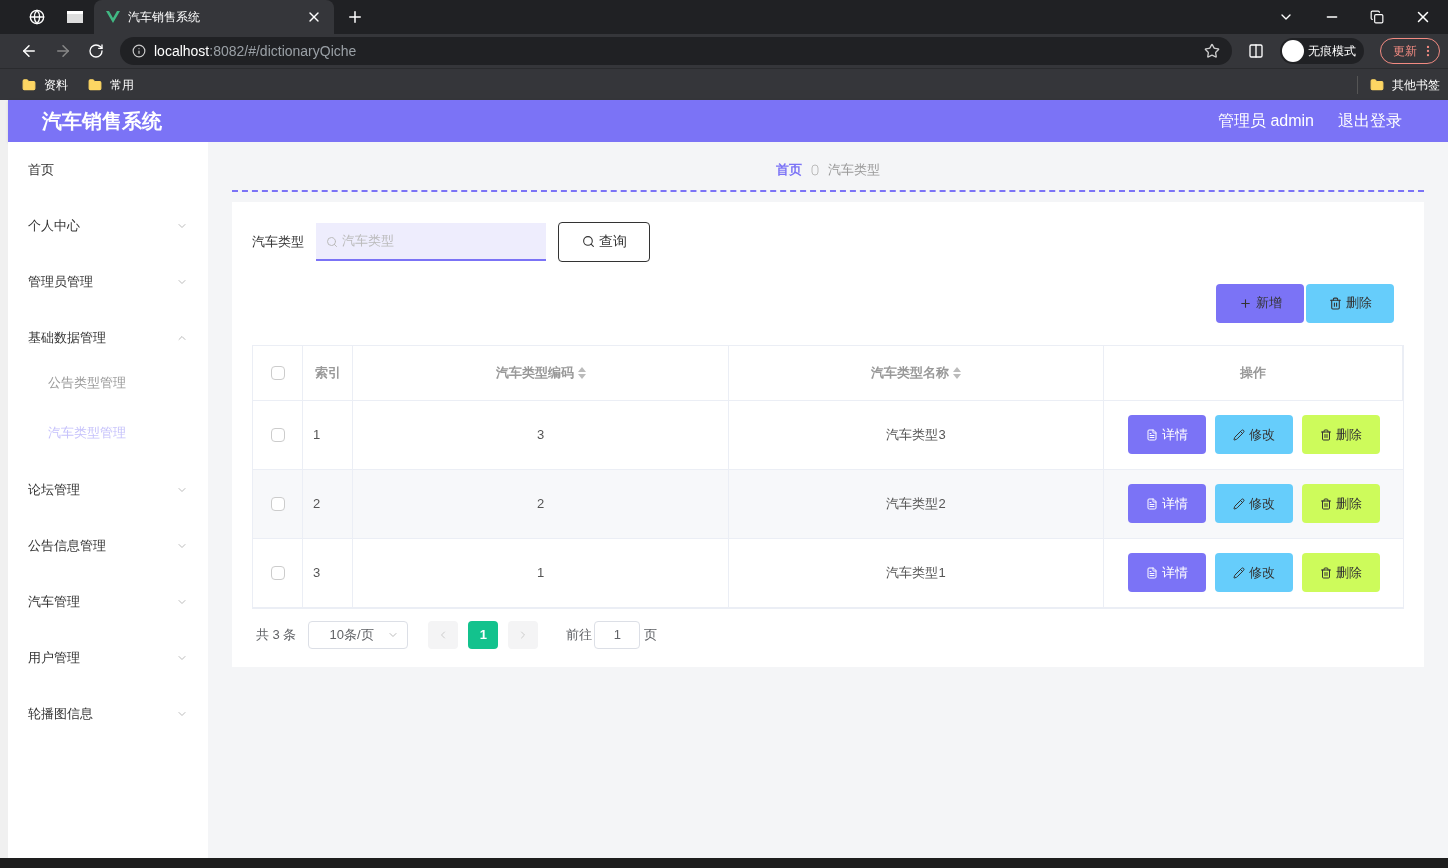  Describe the element at coordinates (111, 84) in the screenshot. I see `bookmark: 常用` at that location.